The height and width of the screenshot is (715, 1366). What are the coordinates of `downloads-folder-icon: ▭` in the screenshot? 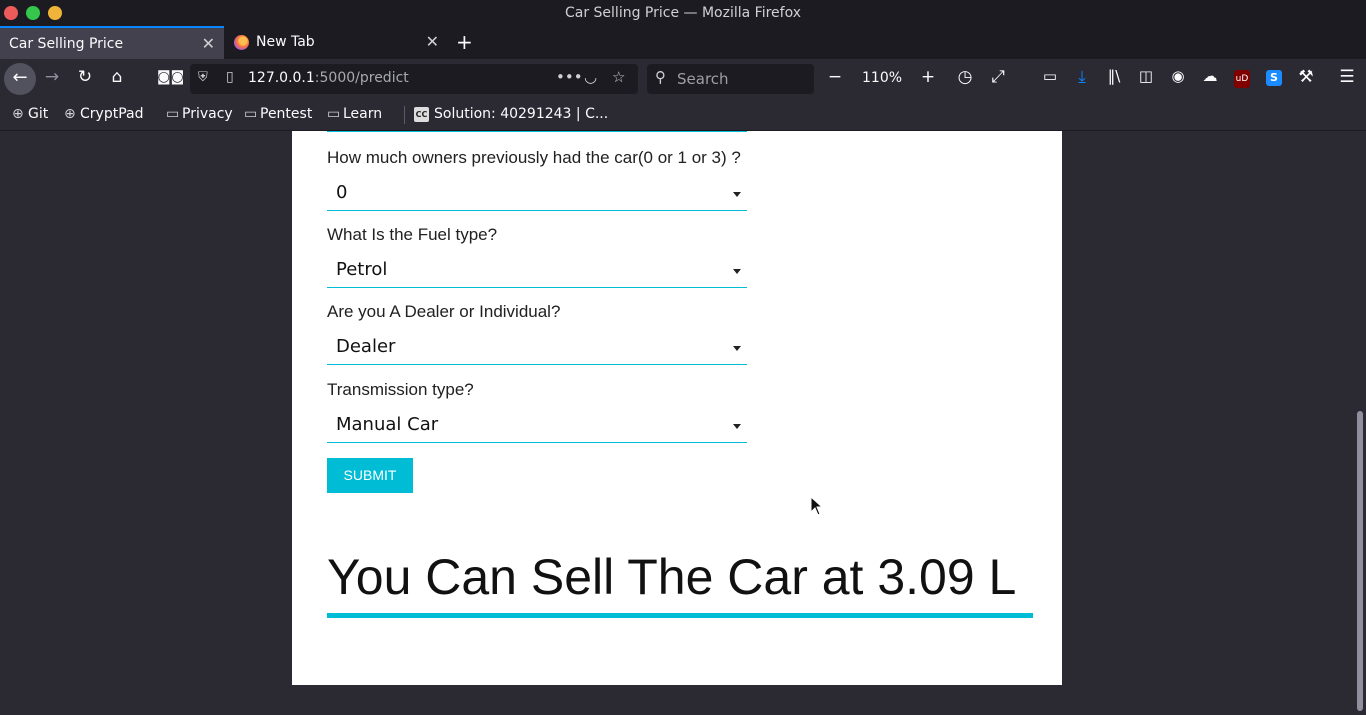 It's located at (1050, 76).